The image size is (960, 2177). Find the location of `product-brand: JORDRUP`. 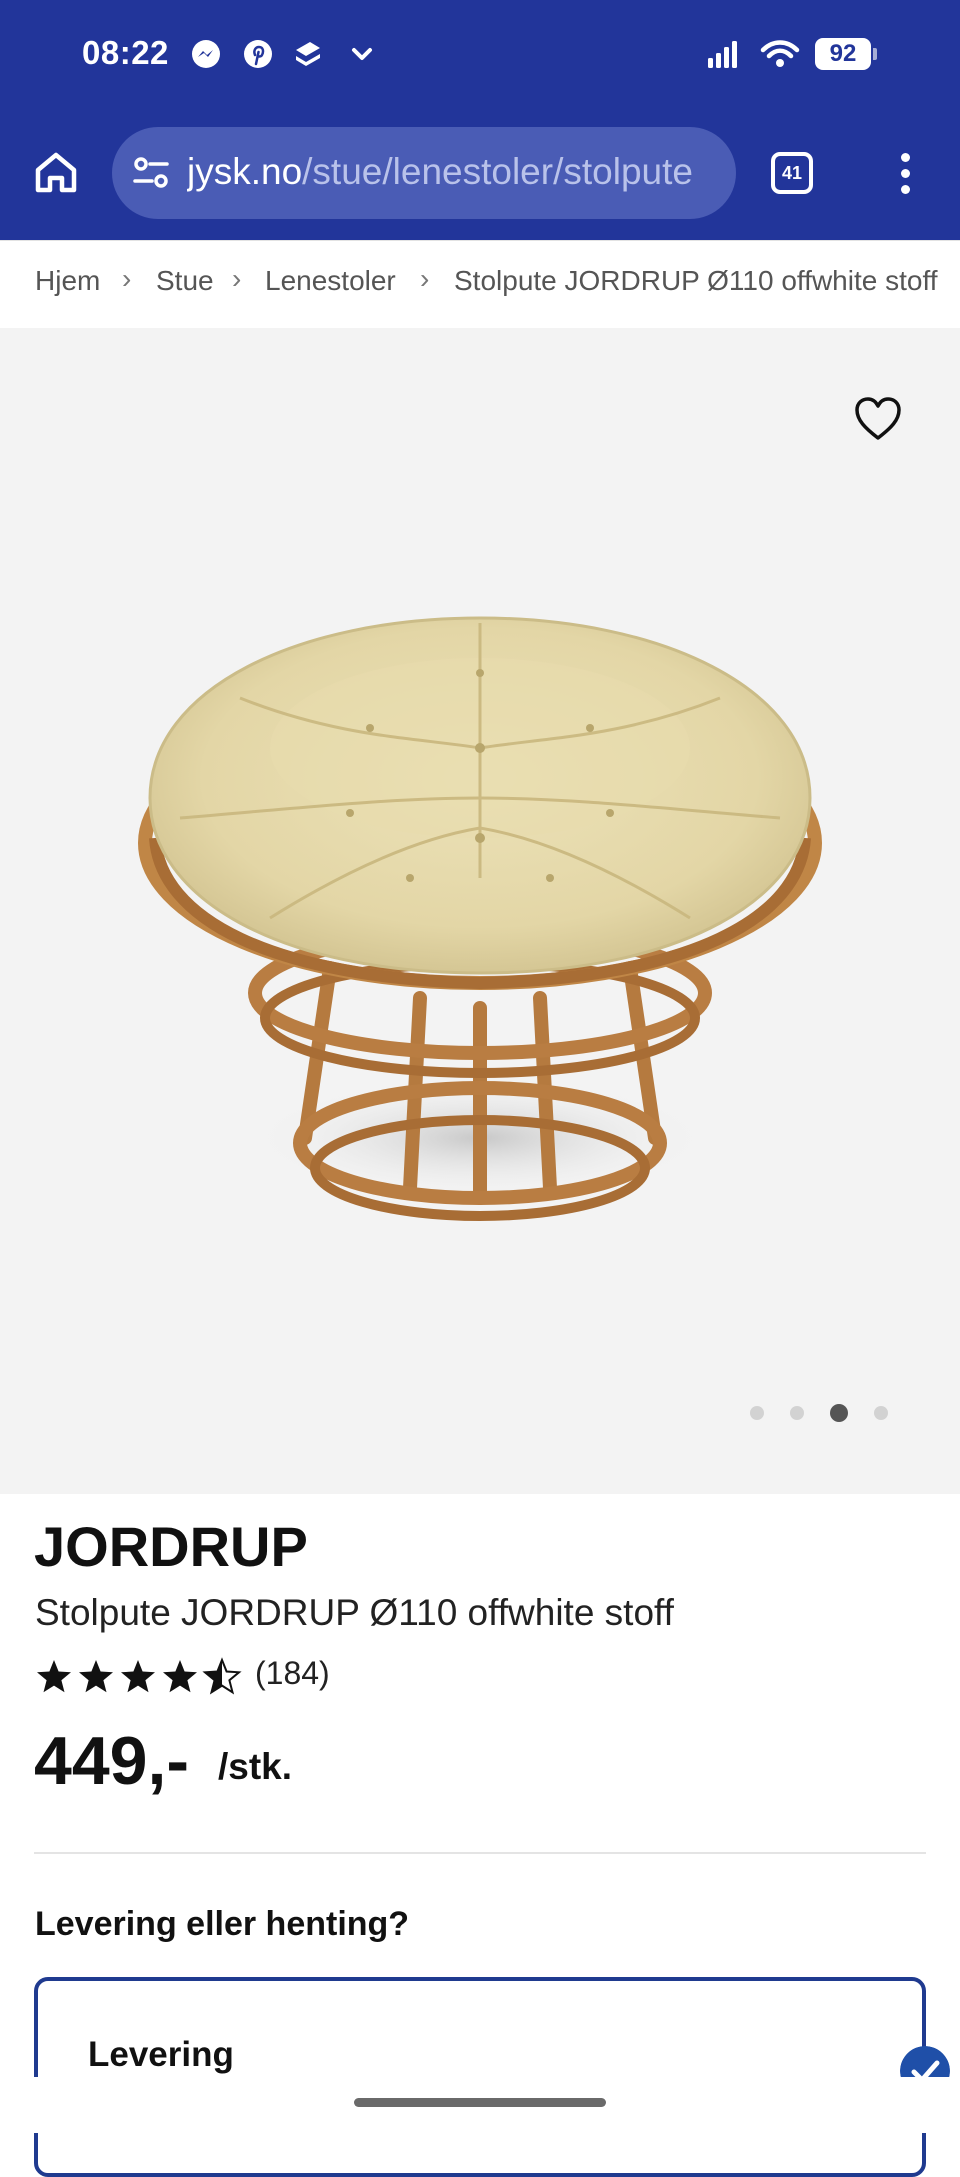

product-brand: JORDRUP is located at coordinates (171, 1546).